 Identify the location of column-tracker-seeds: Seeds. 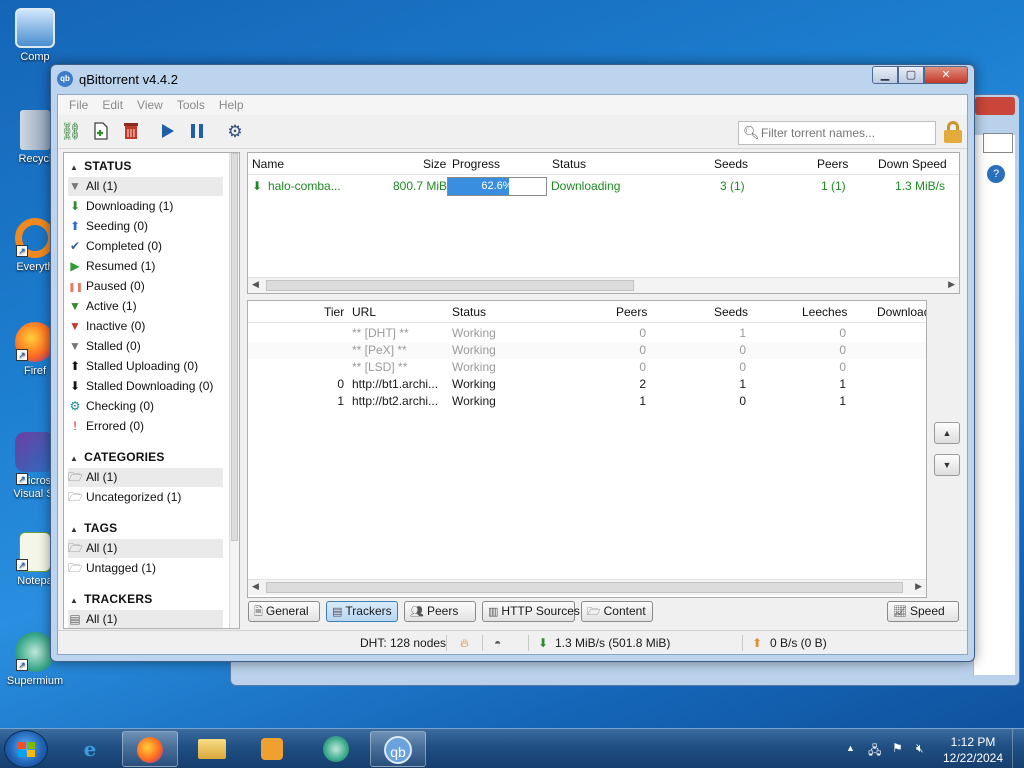
(731, 312).